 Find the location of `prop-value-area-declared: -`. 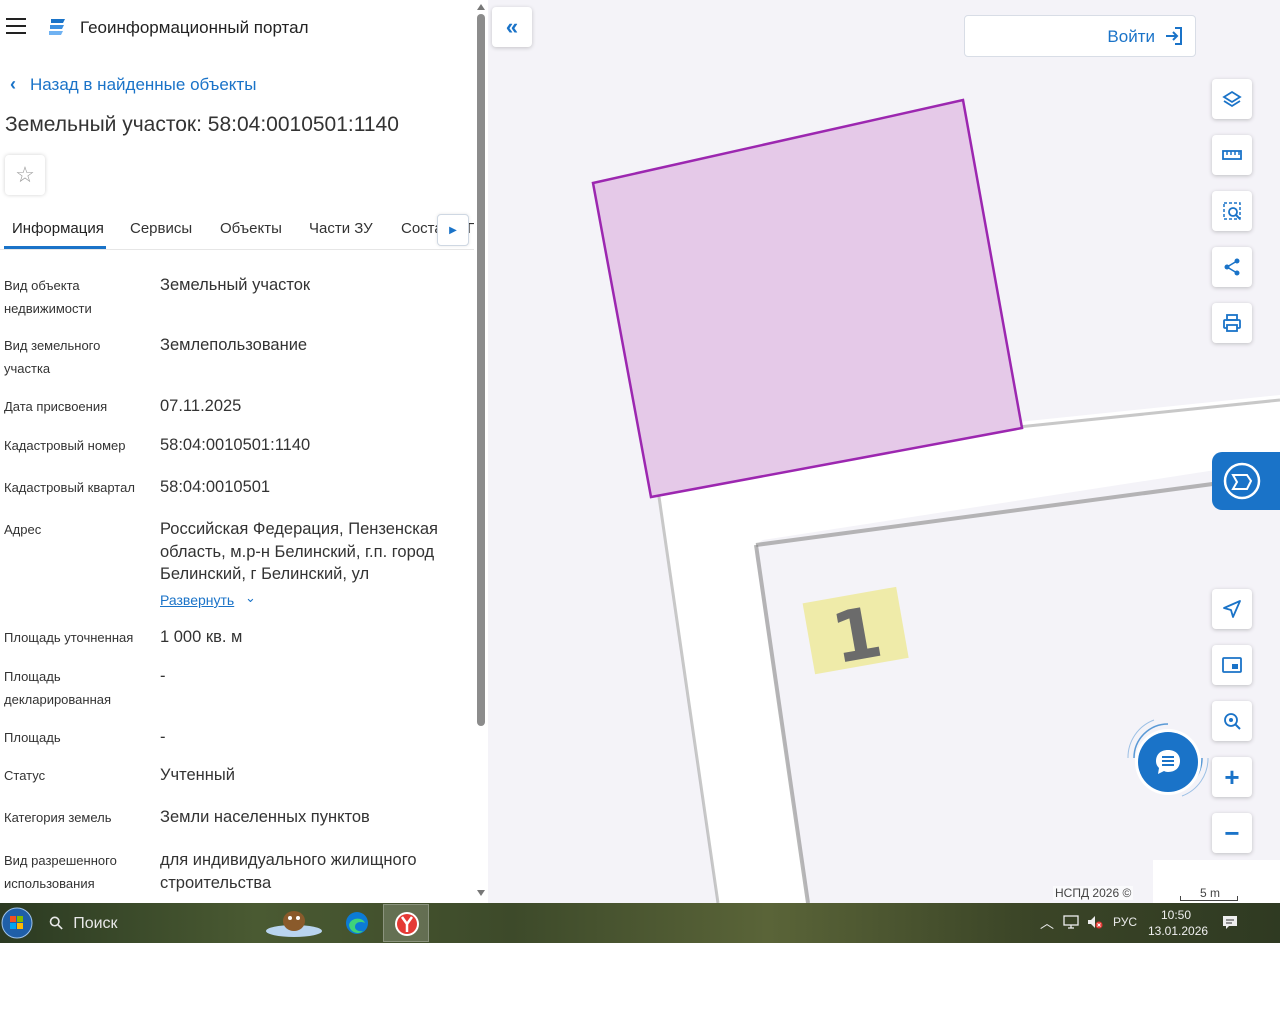

prop-value-area-declared: - is located at coordinates (163, 676).